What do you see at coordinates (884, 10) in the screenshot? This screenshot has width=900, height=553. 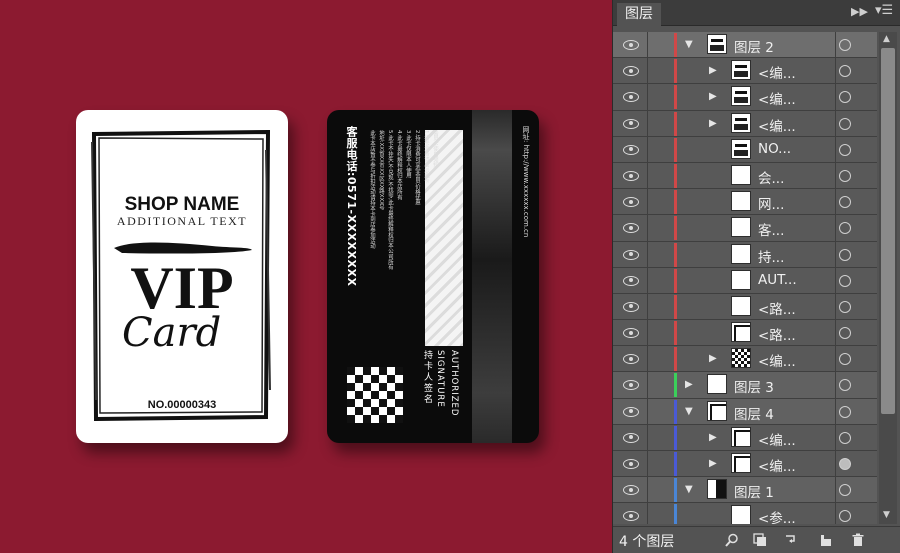 I see `panel-menu-icon: ▾☰` at bounding box center [884, 10].